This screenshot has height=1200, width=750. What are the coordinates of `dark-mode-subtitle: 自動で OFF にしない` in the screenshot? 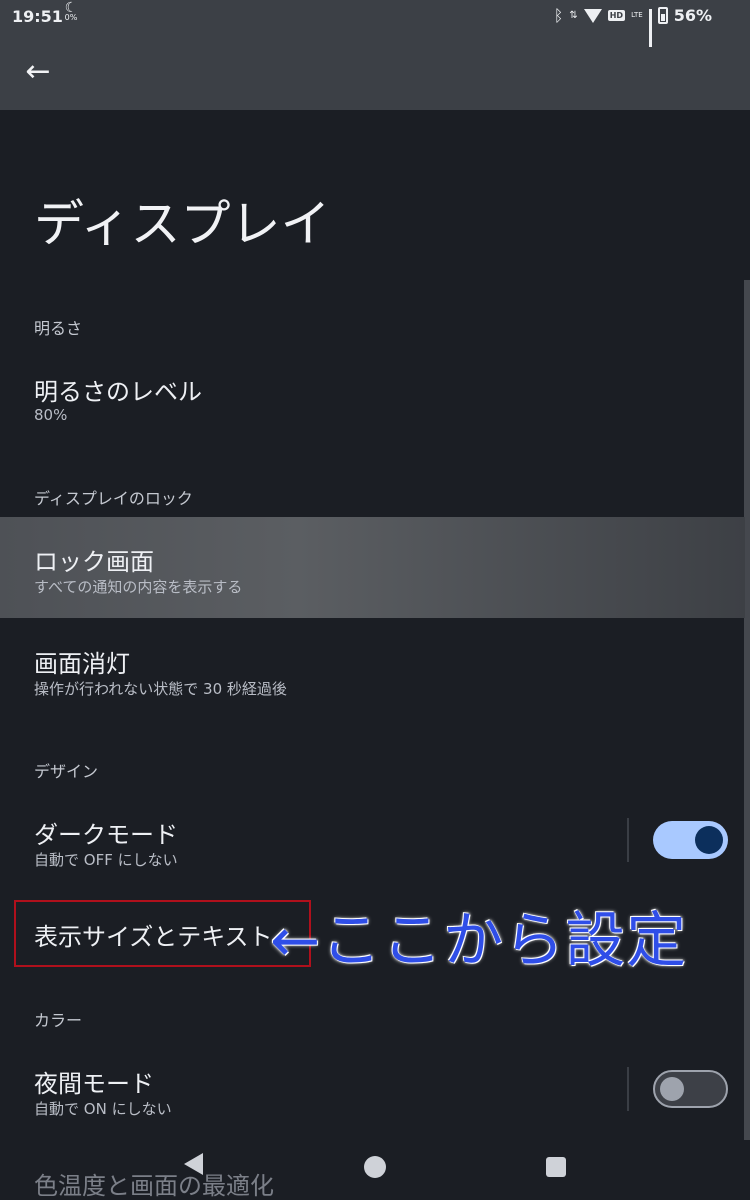 It's located at (106, 860).